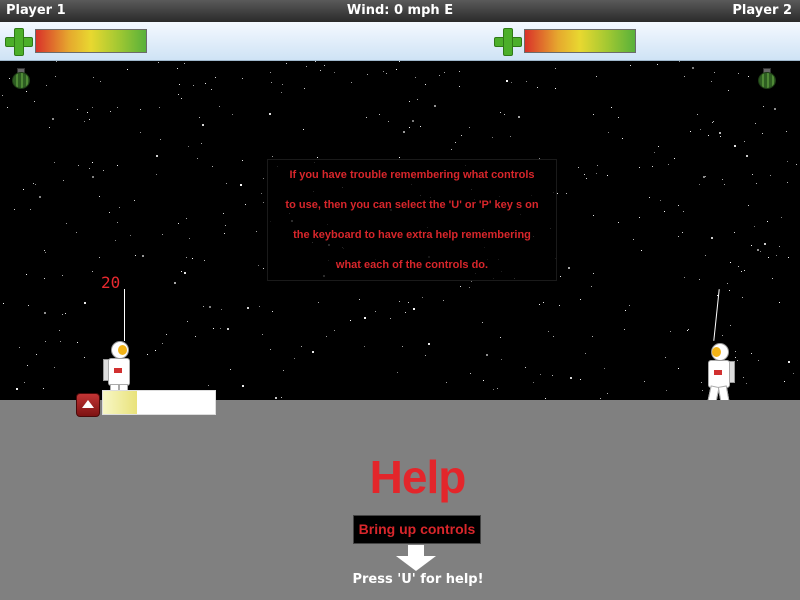 The width and height of the screenshot is (800, 600). Describe the element at coordinates (580, 41) in the screenshot. I see `player2-health-bar` at that location.